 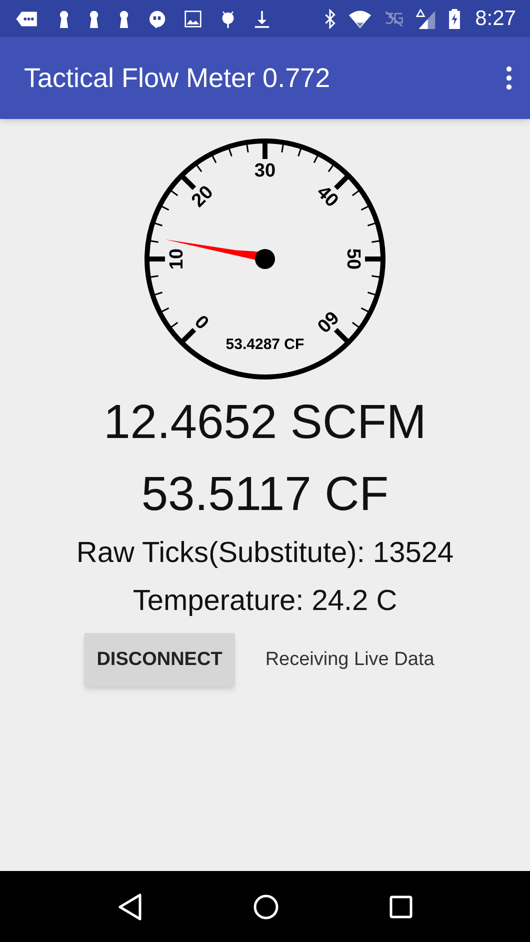 I want to click on scale-label: 40, so click(x=327, y=197).